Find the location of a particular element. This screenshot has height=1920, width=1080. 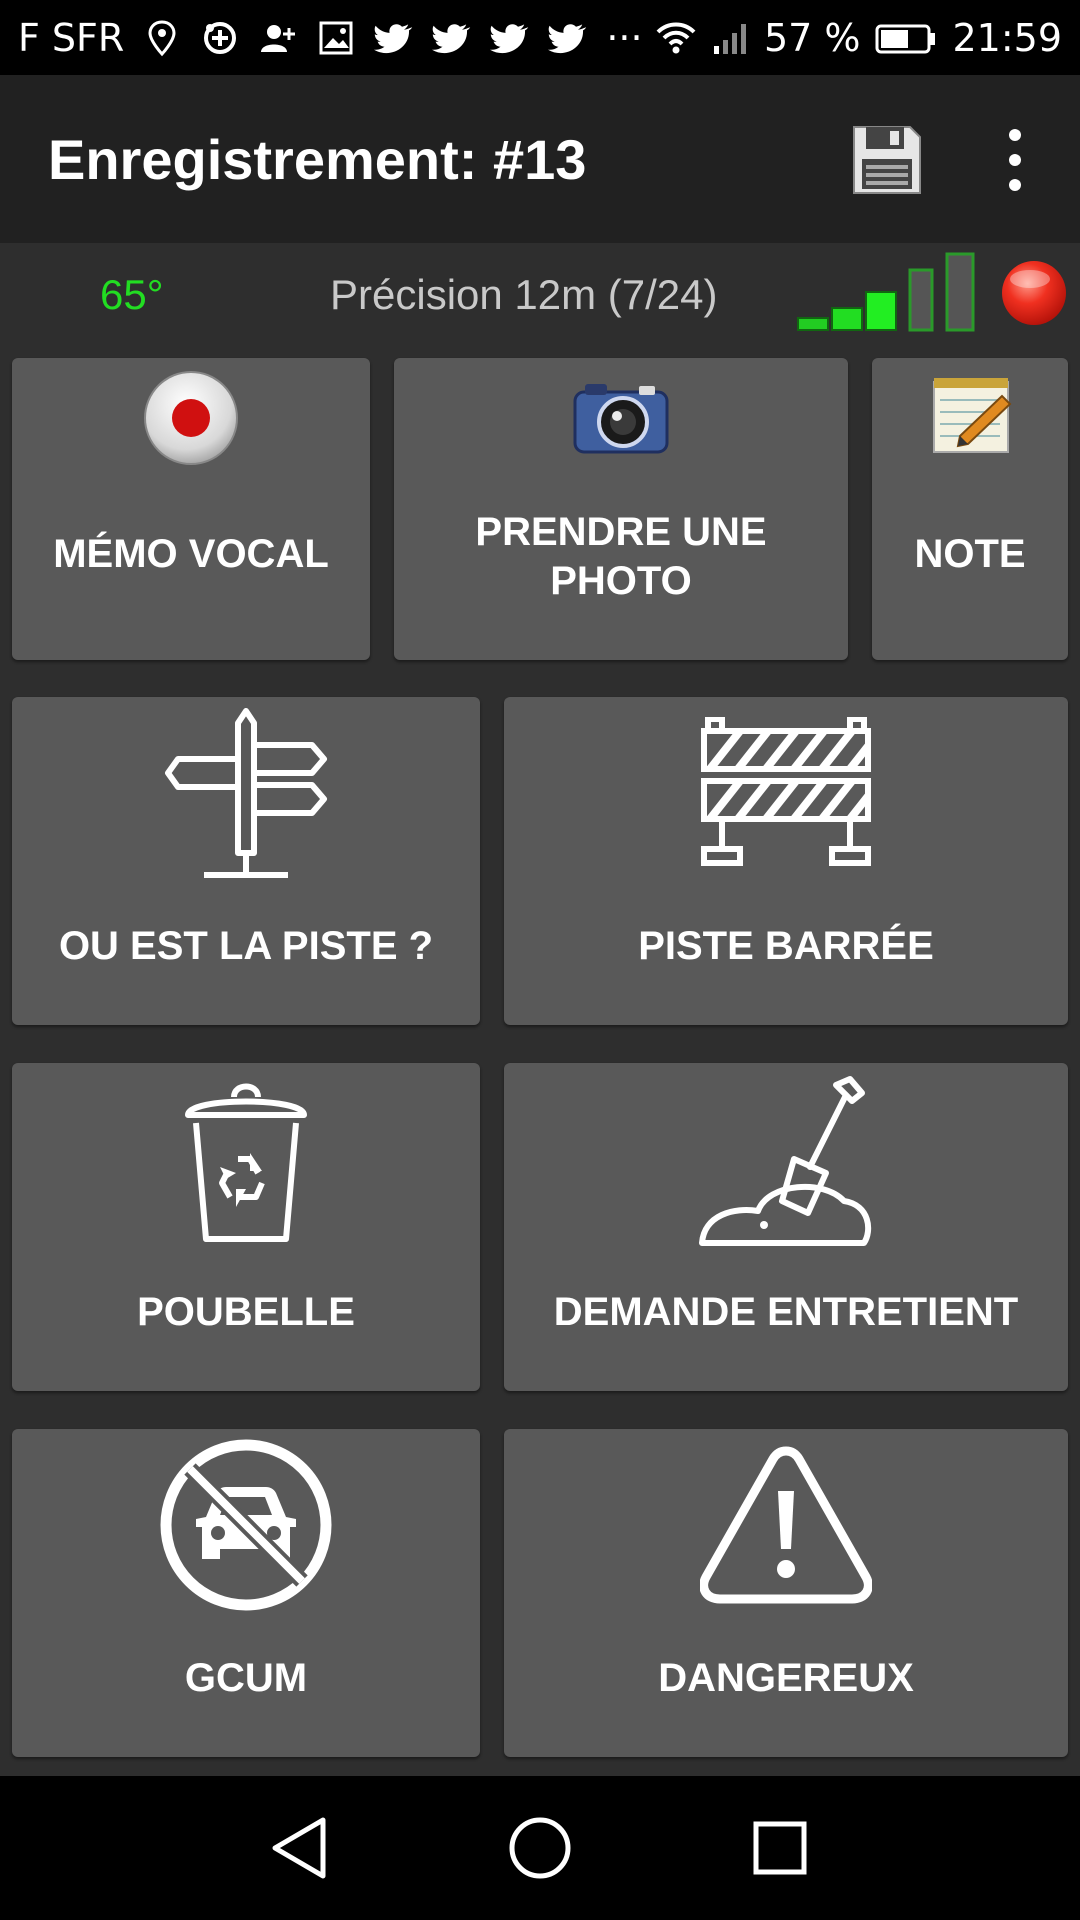

tile-prendre-photo: PRENDRE UNE PHOTO is located at coordinates (621, 509).